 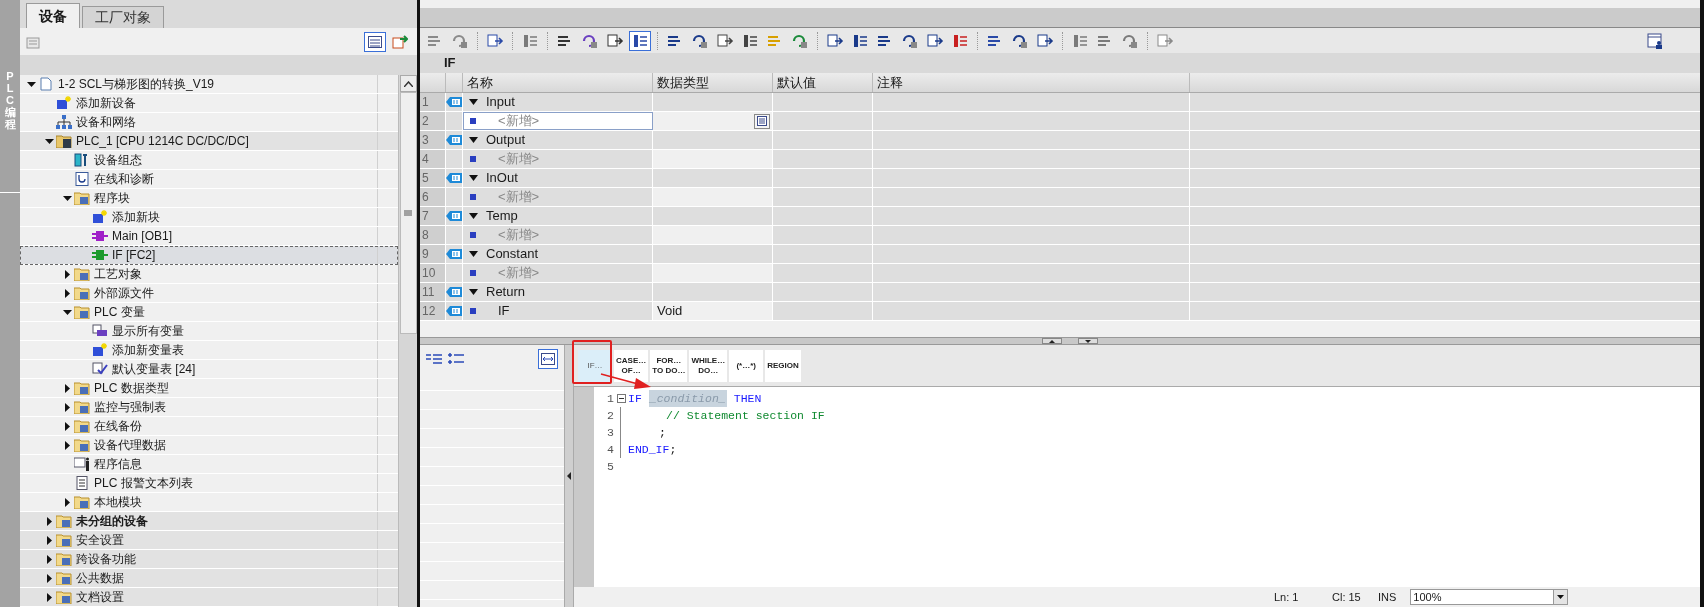 I want to click on column-header: 数据类型, so click(x=713, y=82).